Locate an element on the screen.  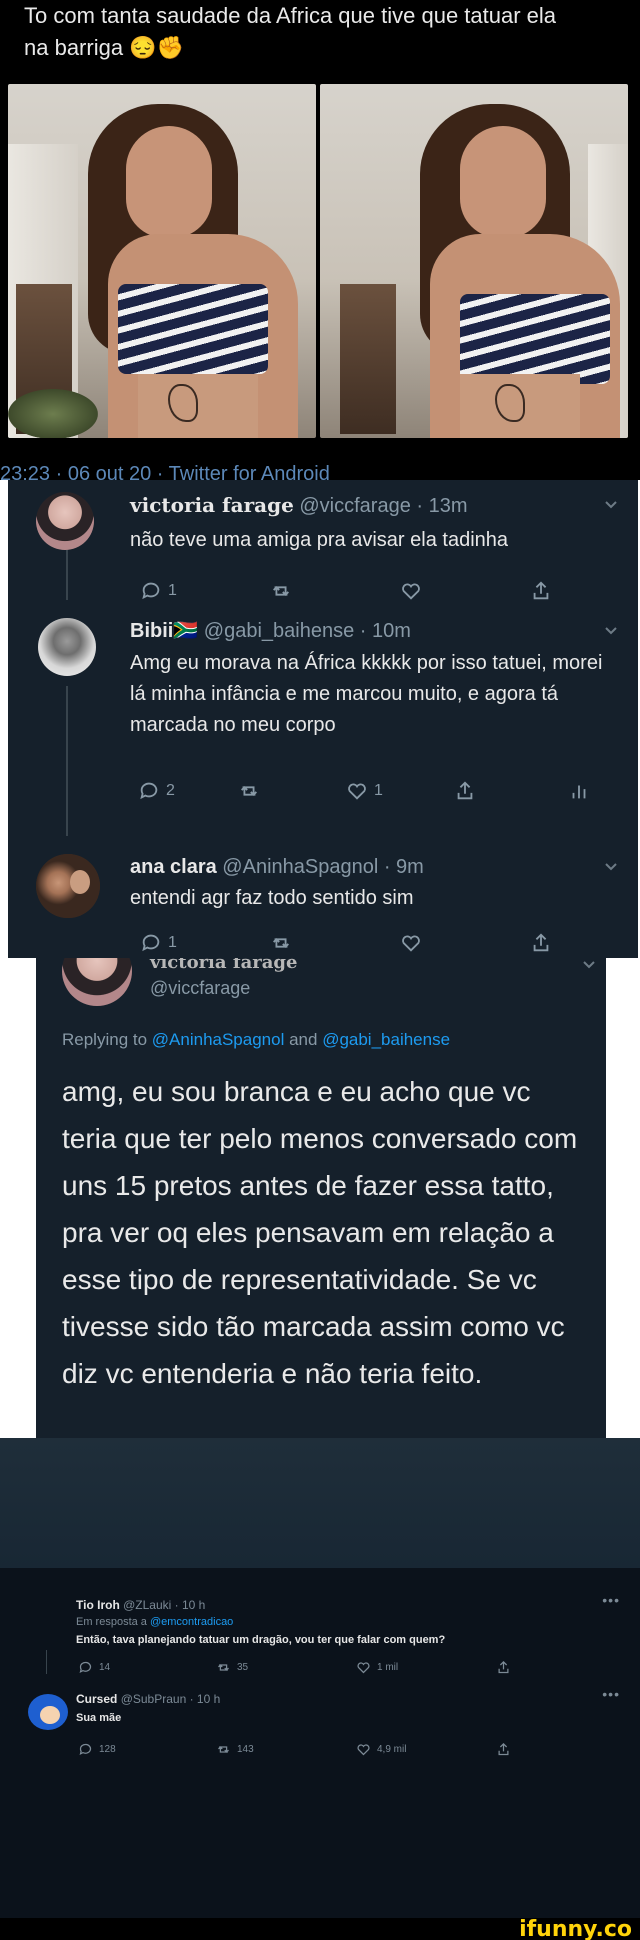
reply-author-handle: @viccfarage is located at coordinates (200, 988).